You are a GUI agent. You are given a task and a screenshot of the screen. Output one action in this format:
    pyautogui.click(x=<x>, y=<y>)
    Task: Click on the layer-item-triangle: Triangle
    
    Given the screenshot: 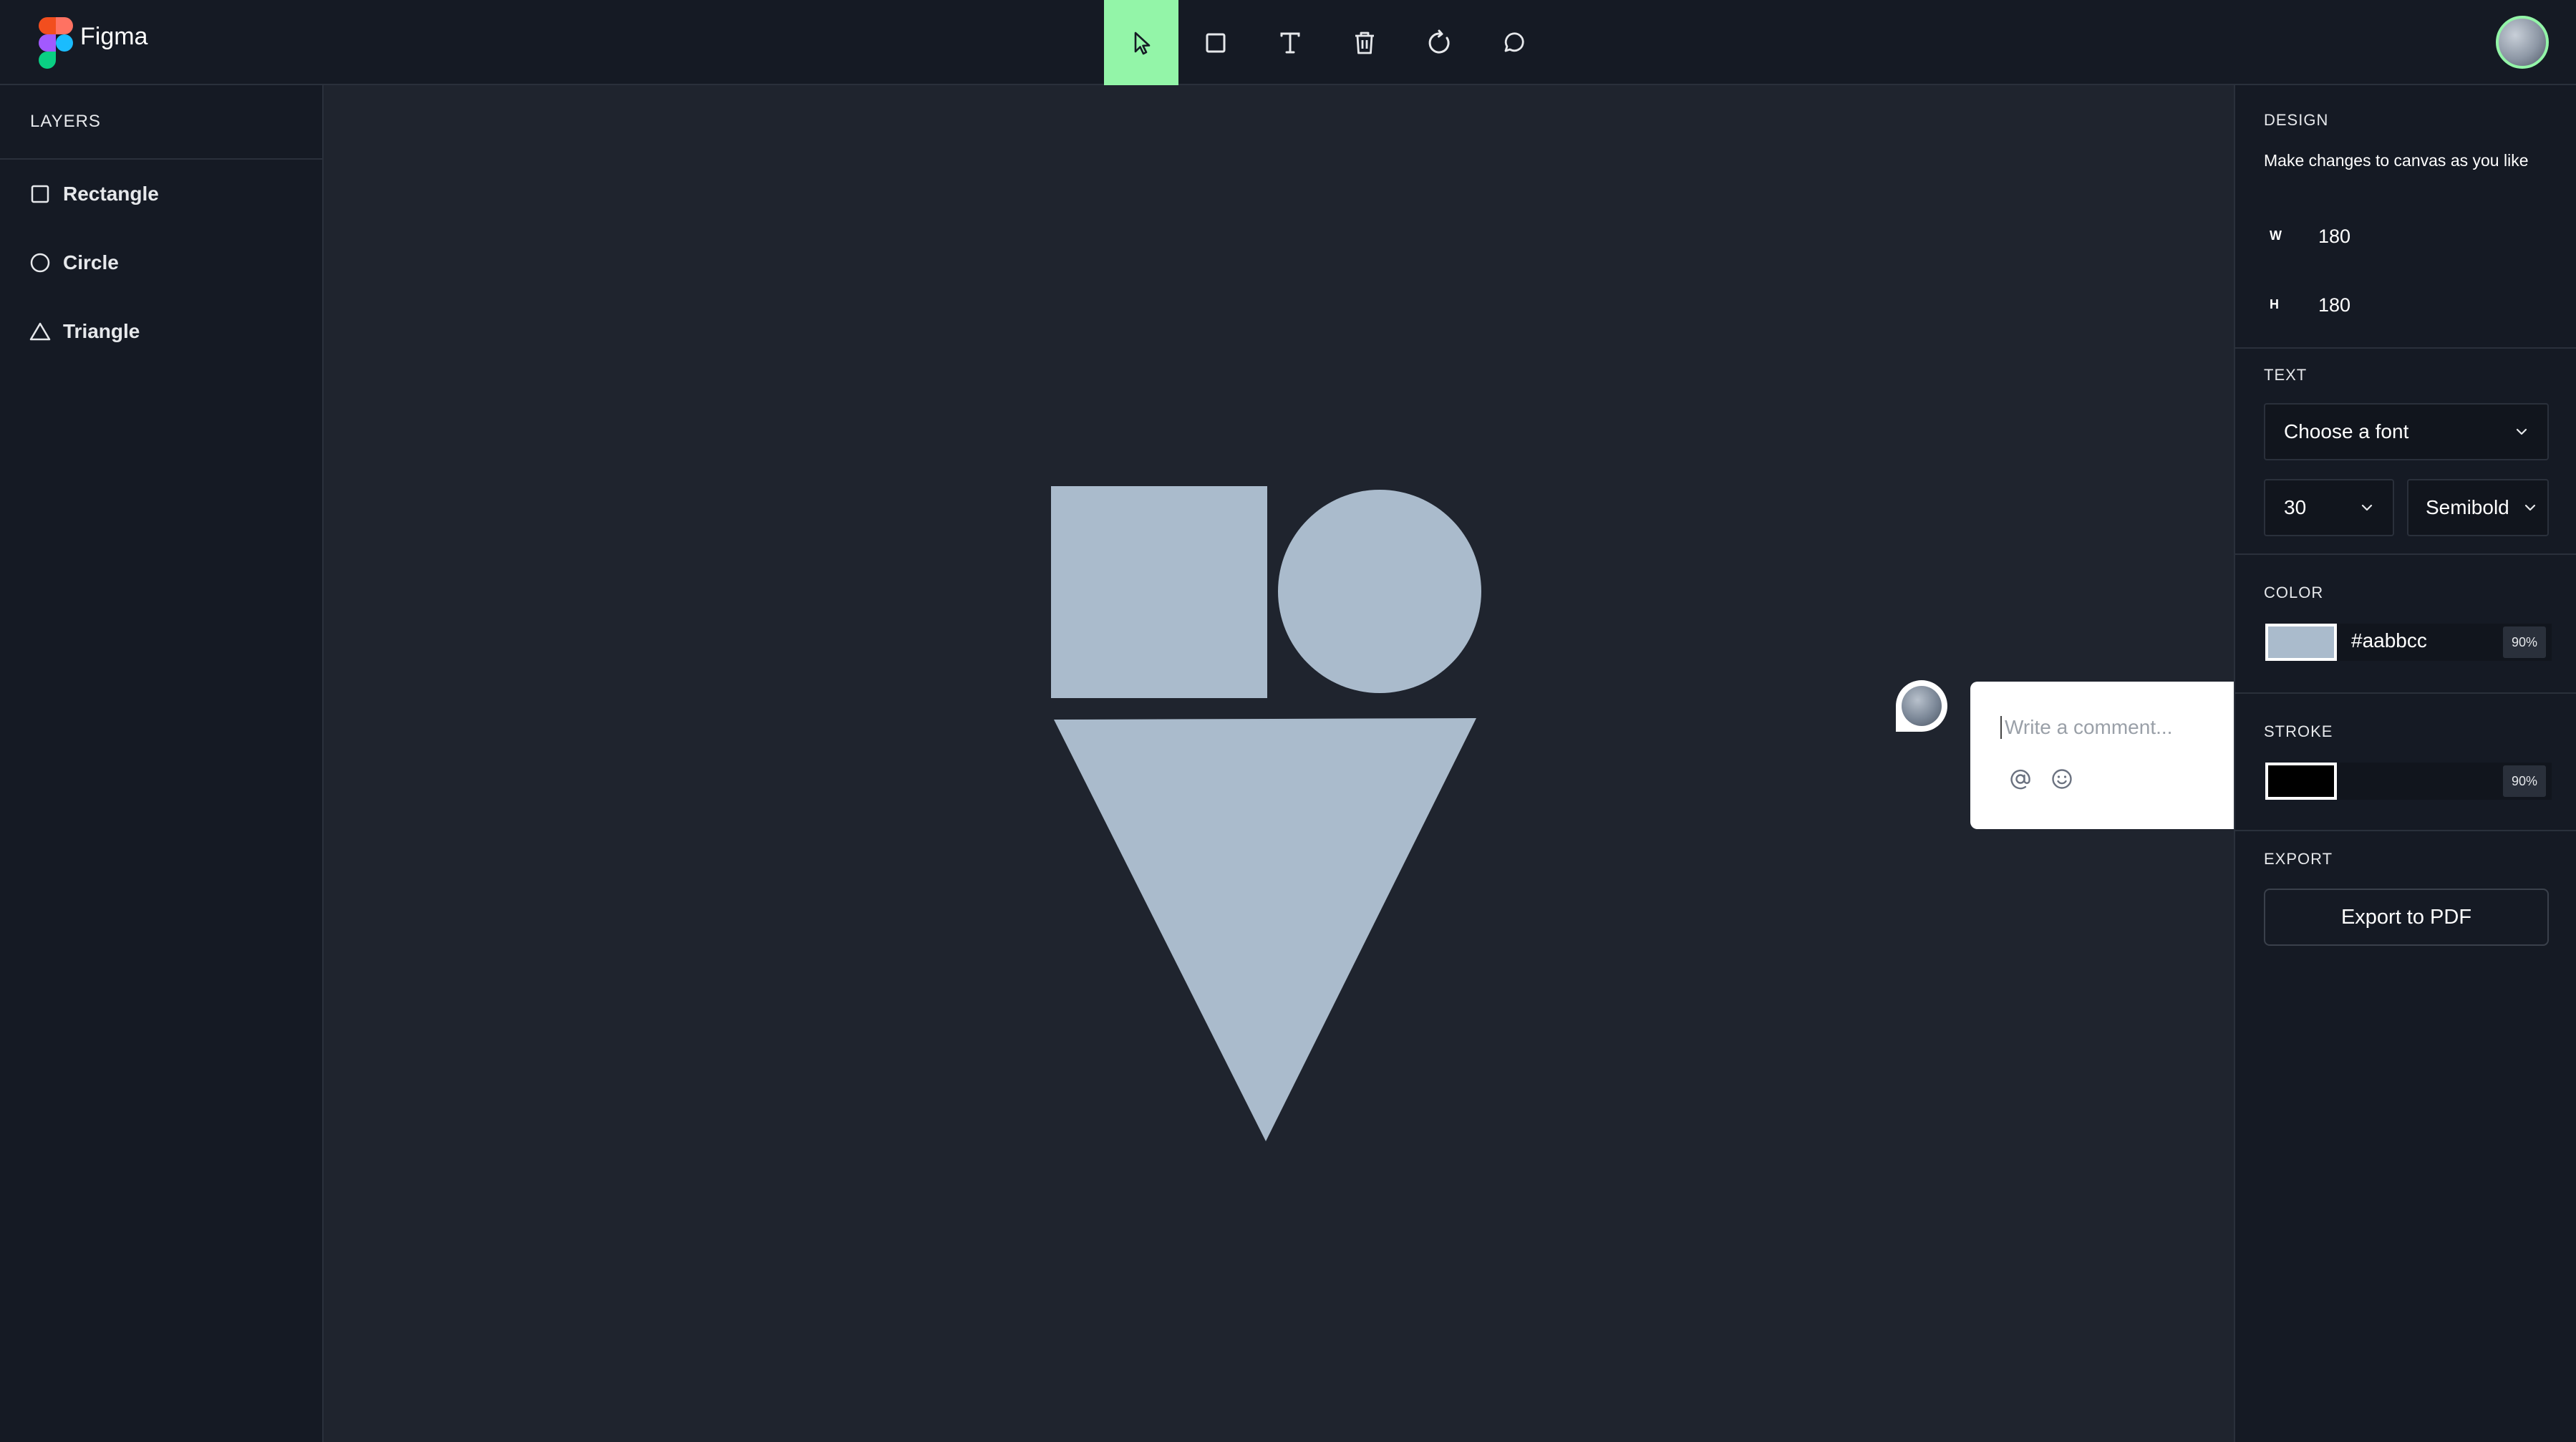 What is the action you would take?
    pyautogui.click(x=161, y=331)
    